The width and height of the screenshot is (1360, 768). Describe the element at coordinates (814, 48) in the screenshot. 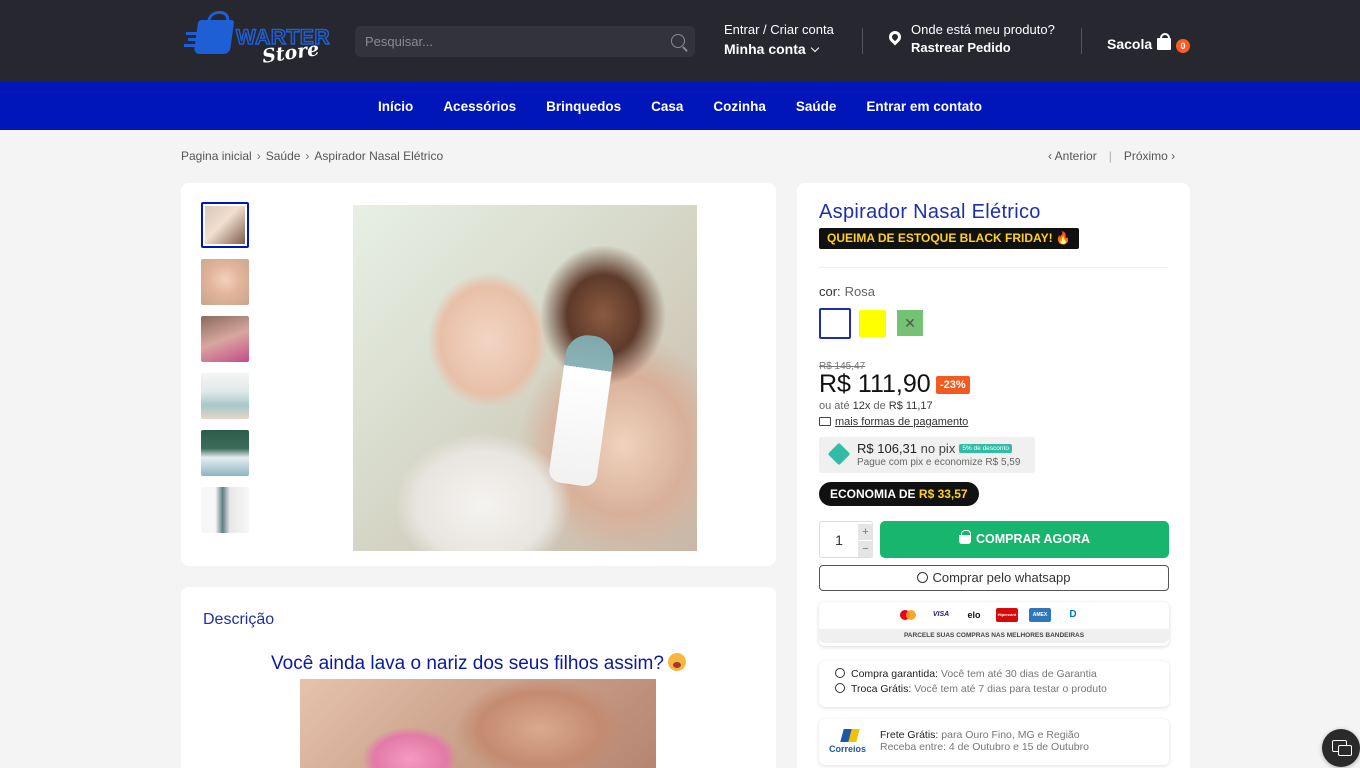

I see `chevron-down-icon` at that location.